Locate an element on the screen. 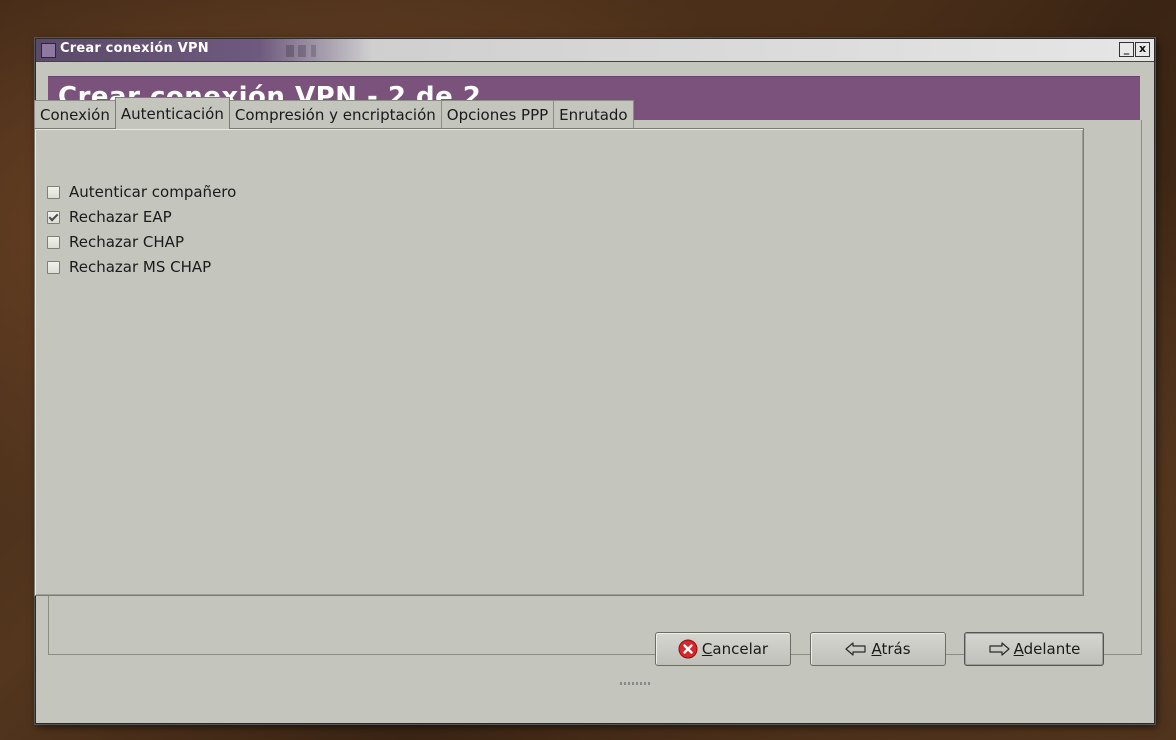  cancel-button: Cancelar is located at coordinates (723, 649).